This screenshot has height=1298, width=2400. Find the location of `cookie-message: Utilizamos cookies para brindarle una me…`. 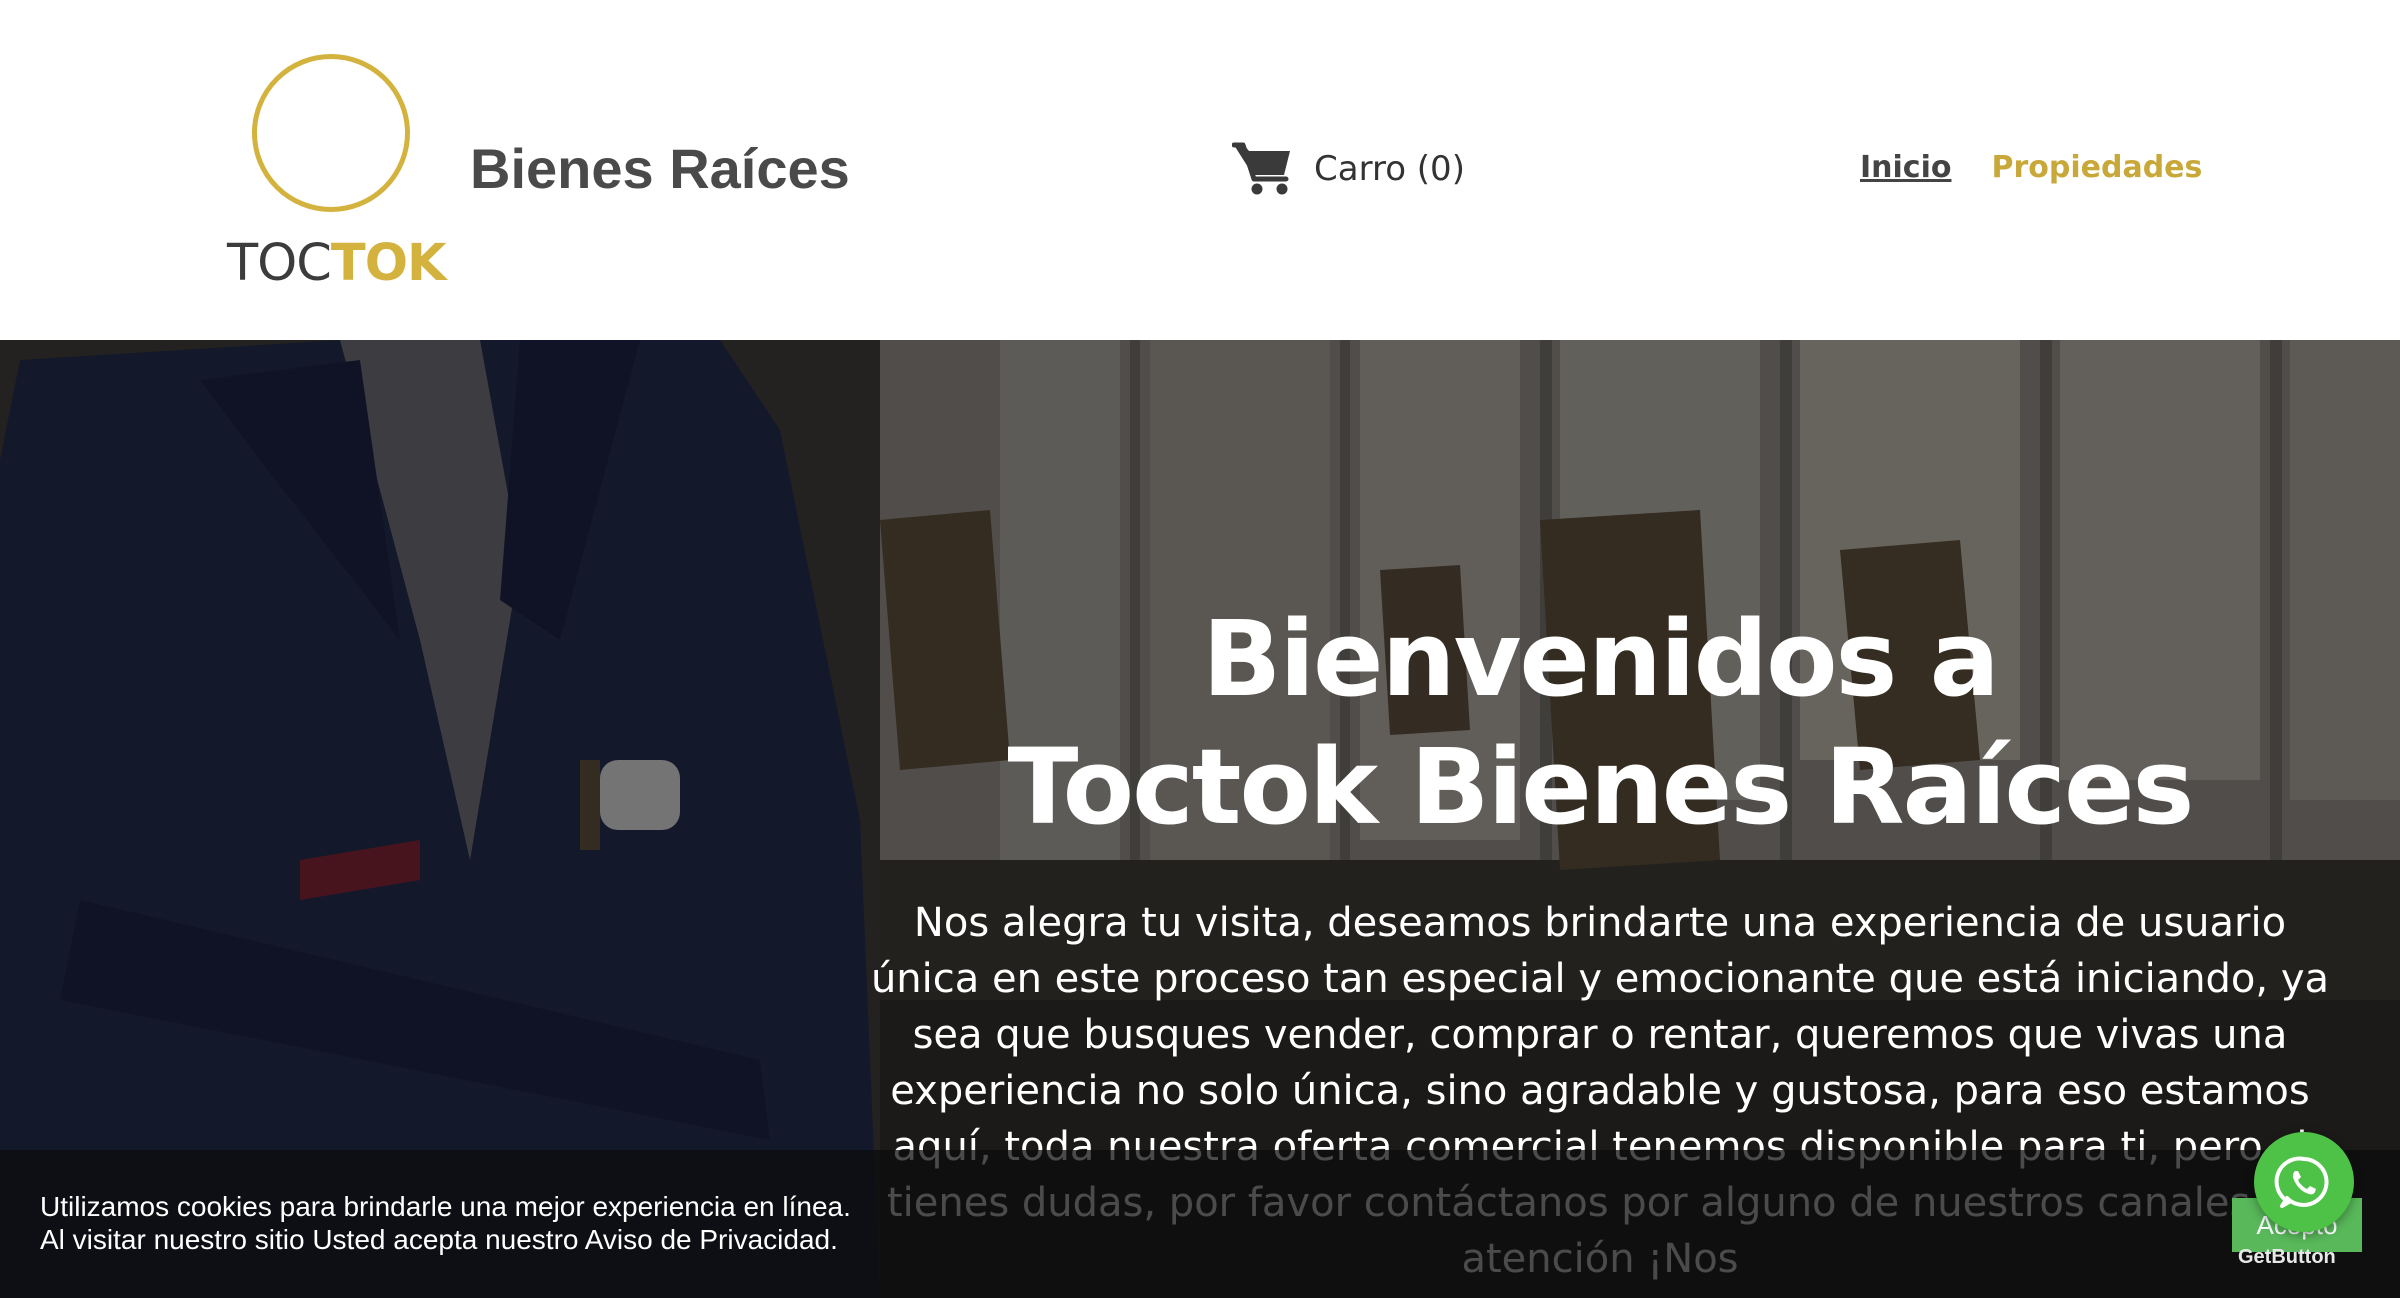

cookie-message: Utilizamos cookies para brindarle una me… is located at coordinates (445, 1223).